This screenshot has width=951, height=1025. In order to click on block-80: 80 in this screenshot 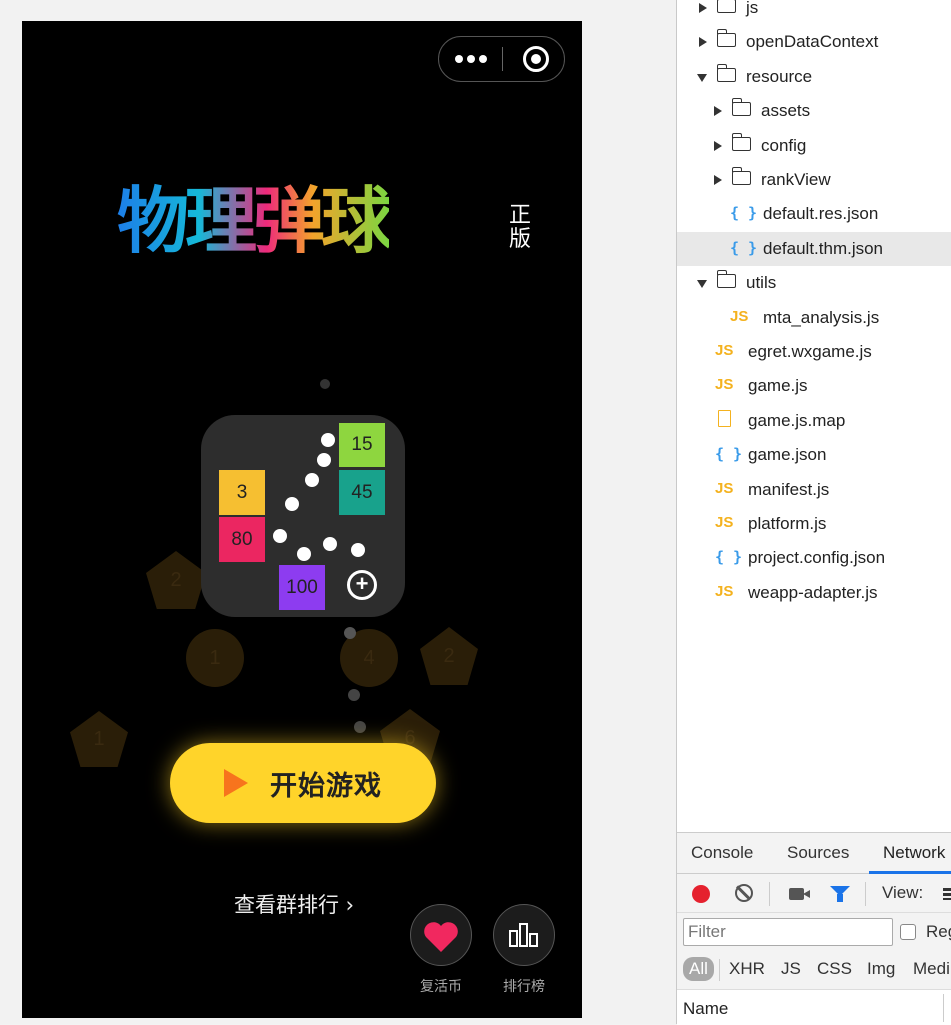, I will do `click(242, 539)`.